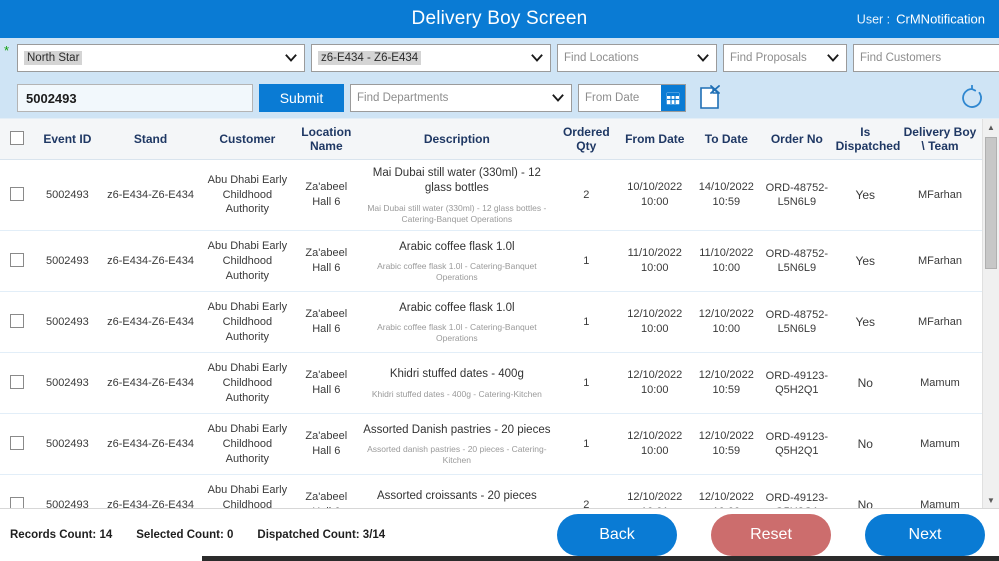 The width and height of the screenshot is (999, 561). I want to click on from-date-field: From Date, so click(632, 98).